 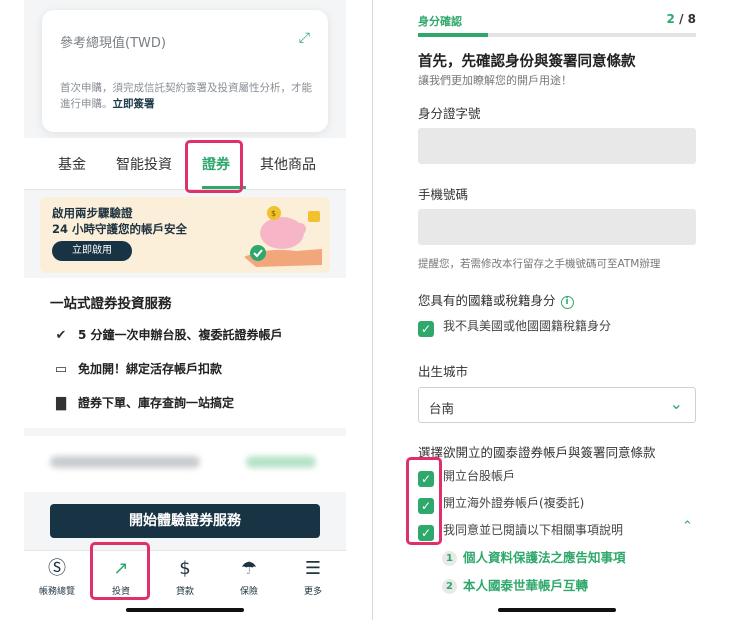 I want to click on mobile-number-hint: 提醒您，若需修改本行留存之手機號碼可至ATM辦理, so click(x=539, y=264).